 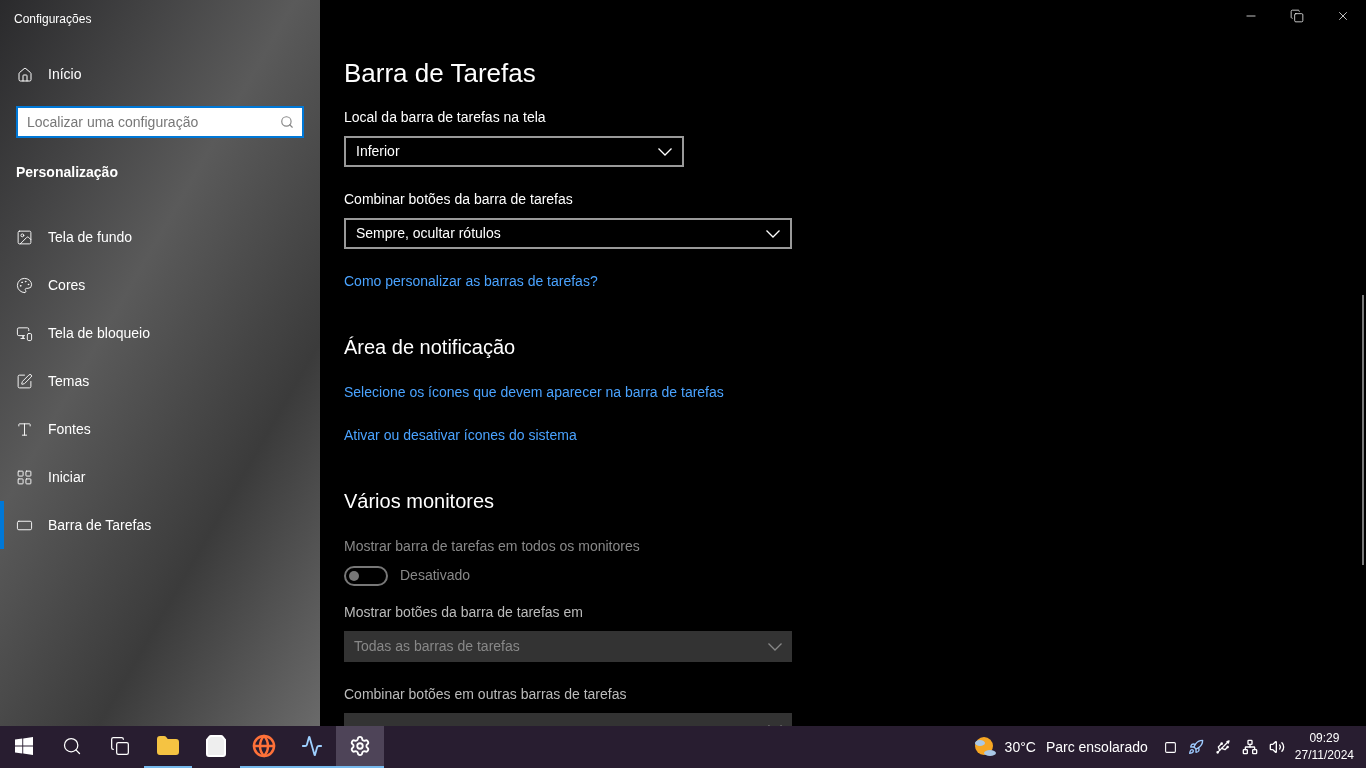 I want to click on help-link: Selecione os ícones que devem aparecer na barra de tarefas, so click(x=534, y=392).